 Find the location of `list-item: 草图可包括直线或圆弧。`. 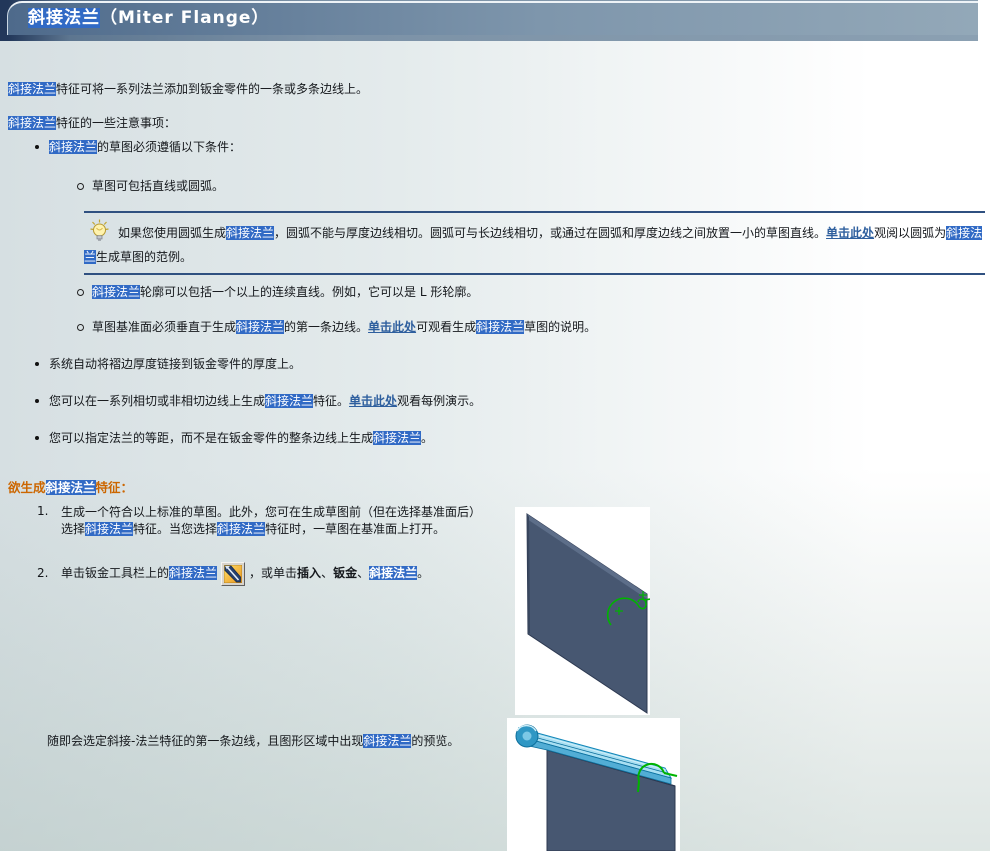

list-item: 草图可包括直线或圆弧。 is located at coordinates (151, 186).